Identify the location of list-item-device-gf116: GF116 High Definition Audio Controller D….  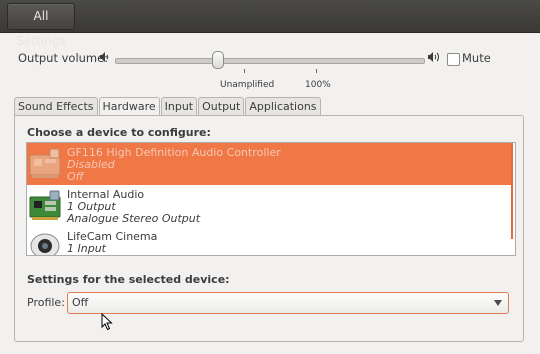
(270, 164).